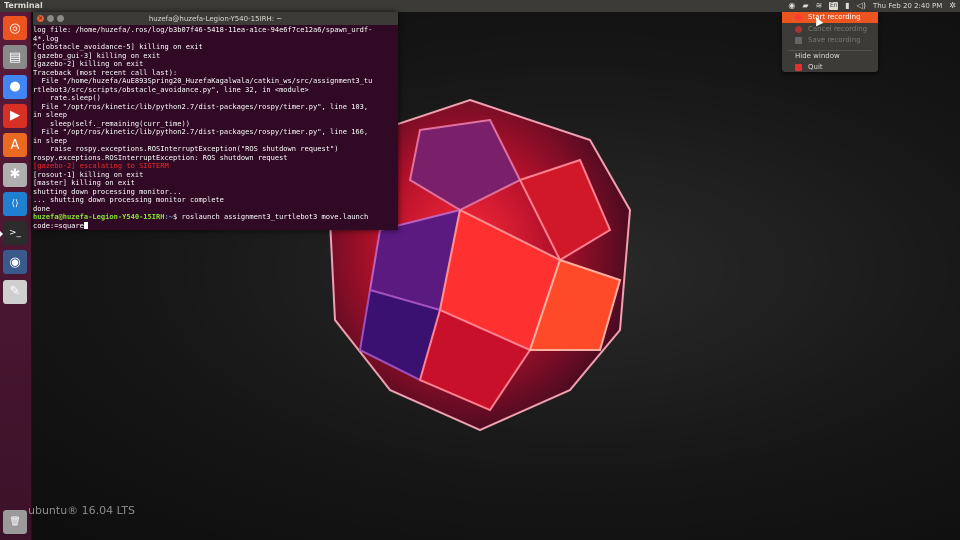 The image size is (960, 540). What do you see at coordinates (830, 67) in the screenshot?
I see `quit-item: Quit` at bounding box center [830, 67].